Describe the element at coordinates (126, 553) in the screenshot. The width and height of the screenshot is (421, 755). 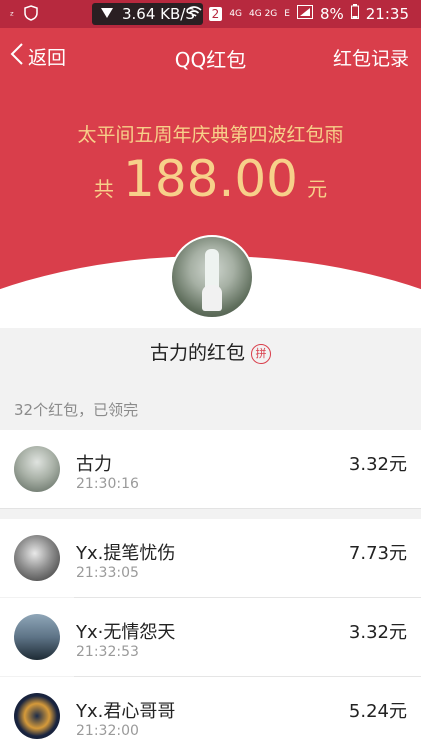
I see `record-name: Yx.提笔忧伤` at that location.